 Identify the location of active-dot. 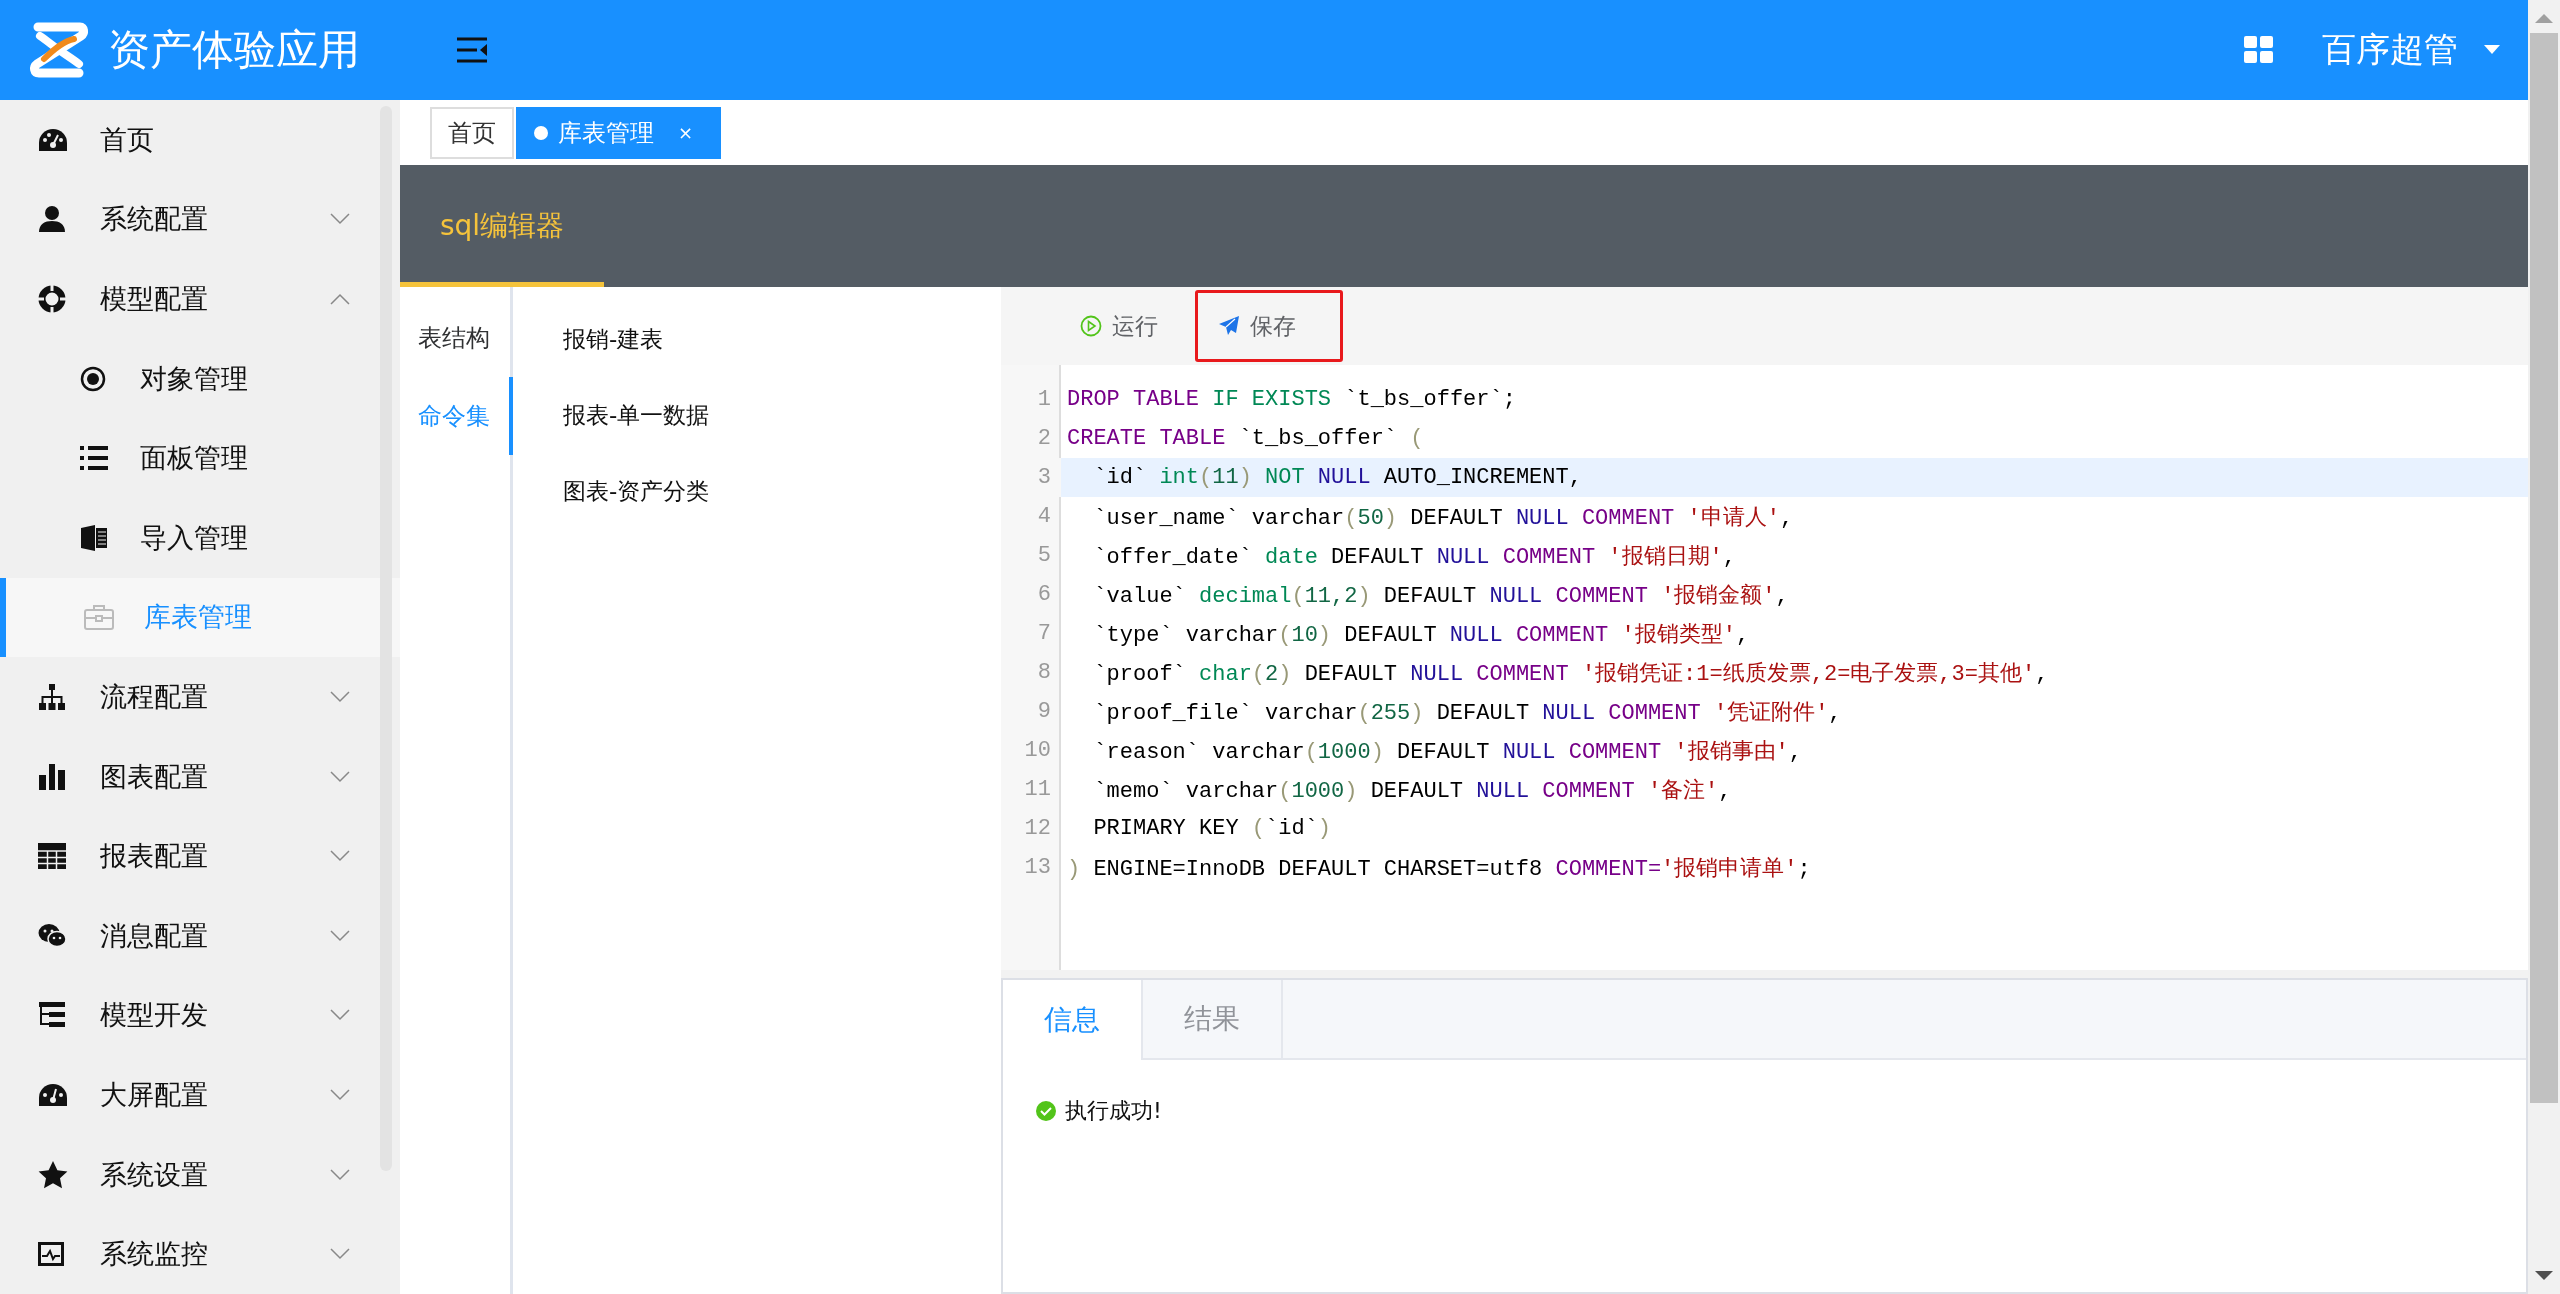
(541, 132).